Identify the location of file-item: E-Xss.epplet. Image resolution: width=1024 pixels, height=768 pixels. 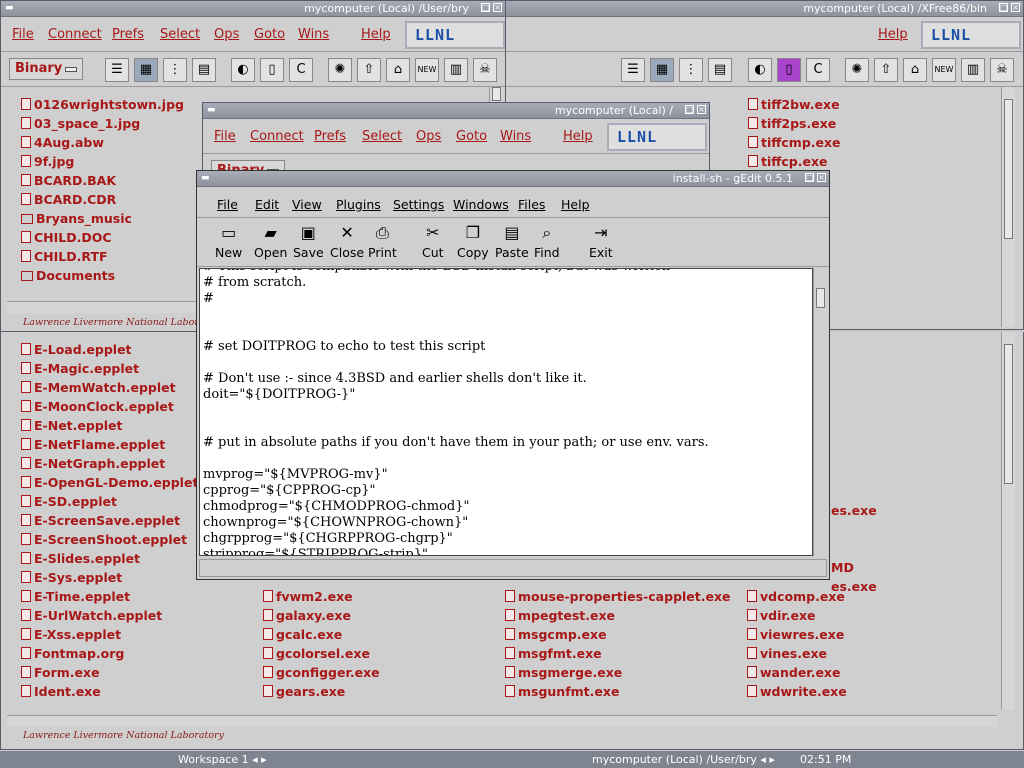
(71, 634).